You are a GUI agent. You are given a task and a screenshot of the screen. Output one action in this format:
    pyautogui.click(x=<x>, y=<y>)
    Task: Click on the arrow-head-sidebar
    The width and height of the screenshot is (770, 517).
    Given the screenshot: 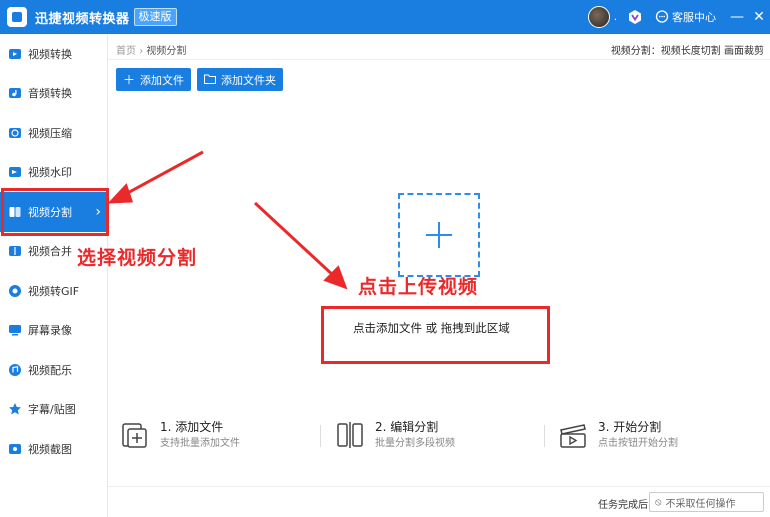 What is the action you would take?
    pyautogui.click(x=120, y=193)
    